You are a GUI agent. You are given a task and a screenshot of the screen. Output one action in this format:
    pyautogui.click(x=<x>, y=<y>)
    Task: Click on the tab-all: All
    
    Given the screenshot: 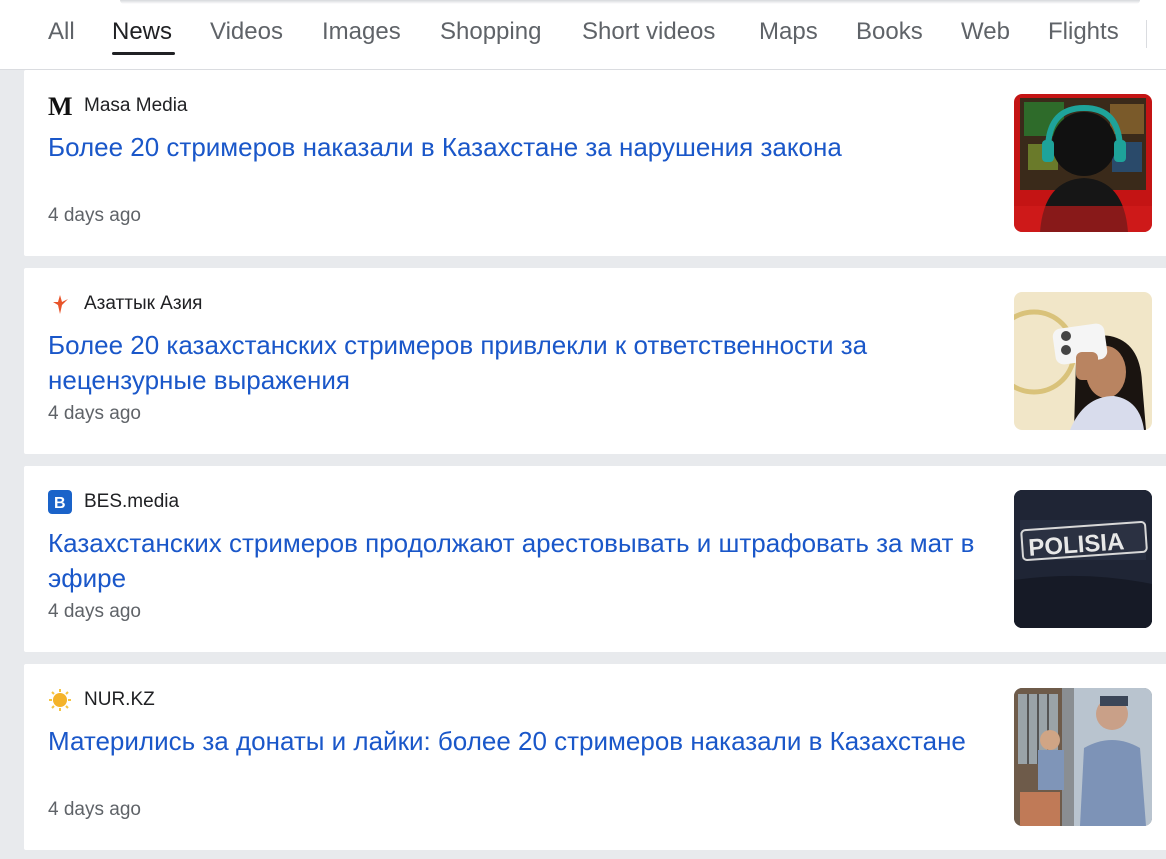 What is the action you would take?
    pyautogui.click(x=61, y=32)
    